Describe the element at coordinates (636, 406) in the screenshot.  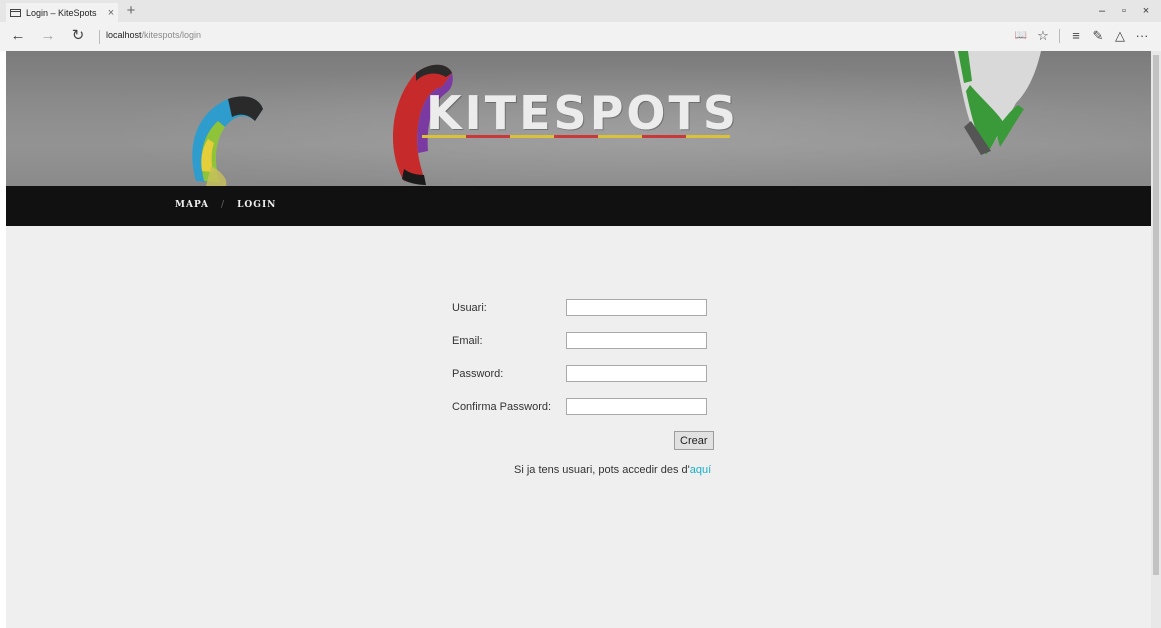
I see `confirm-password-input` at that location.